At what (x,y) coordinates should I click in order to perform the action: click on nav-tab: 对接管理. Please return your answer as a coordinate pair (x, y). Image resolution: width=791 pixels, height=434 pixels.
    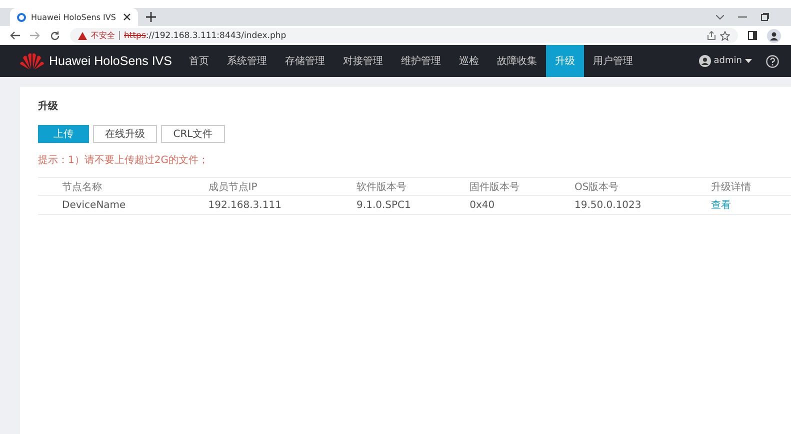
    Looking at the image, I should click on (363, 61).